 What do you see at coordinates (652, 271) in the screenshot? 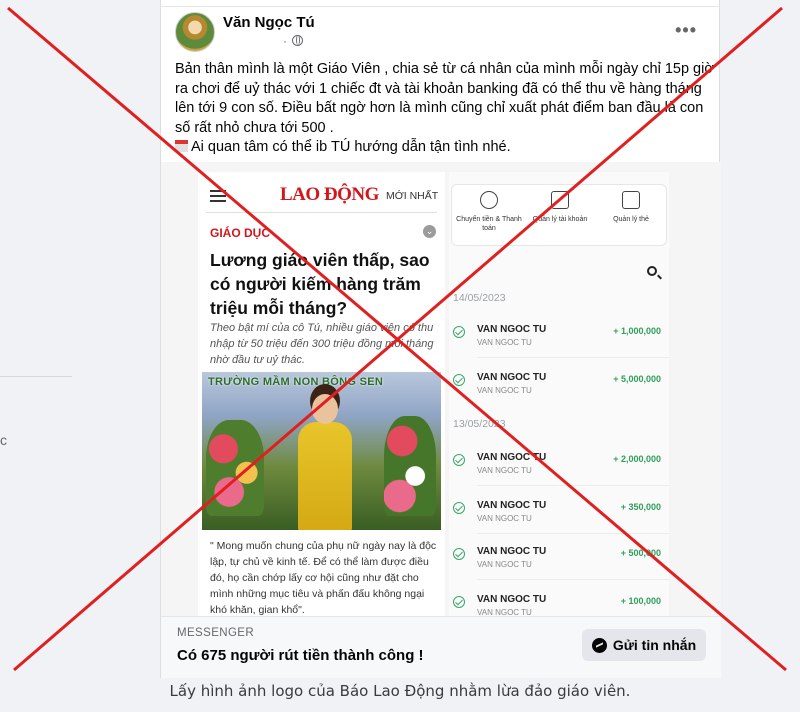
I see `search-icon` at bounding box center [652, 271].